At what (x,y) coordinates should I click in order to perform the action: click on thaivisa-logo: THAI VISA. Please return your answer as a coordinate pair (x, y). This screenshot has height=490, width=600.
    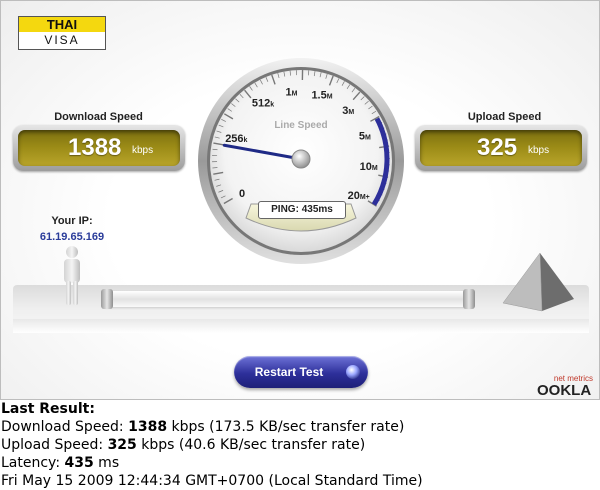
    Looking at the image, I should click on (62, 33).